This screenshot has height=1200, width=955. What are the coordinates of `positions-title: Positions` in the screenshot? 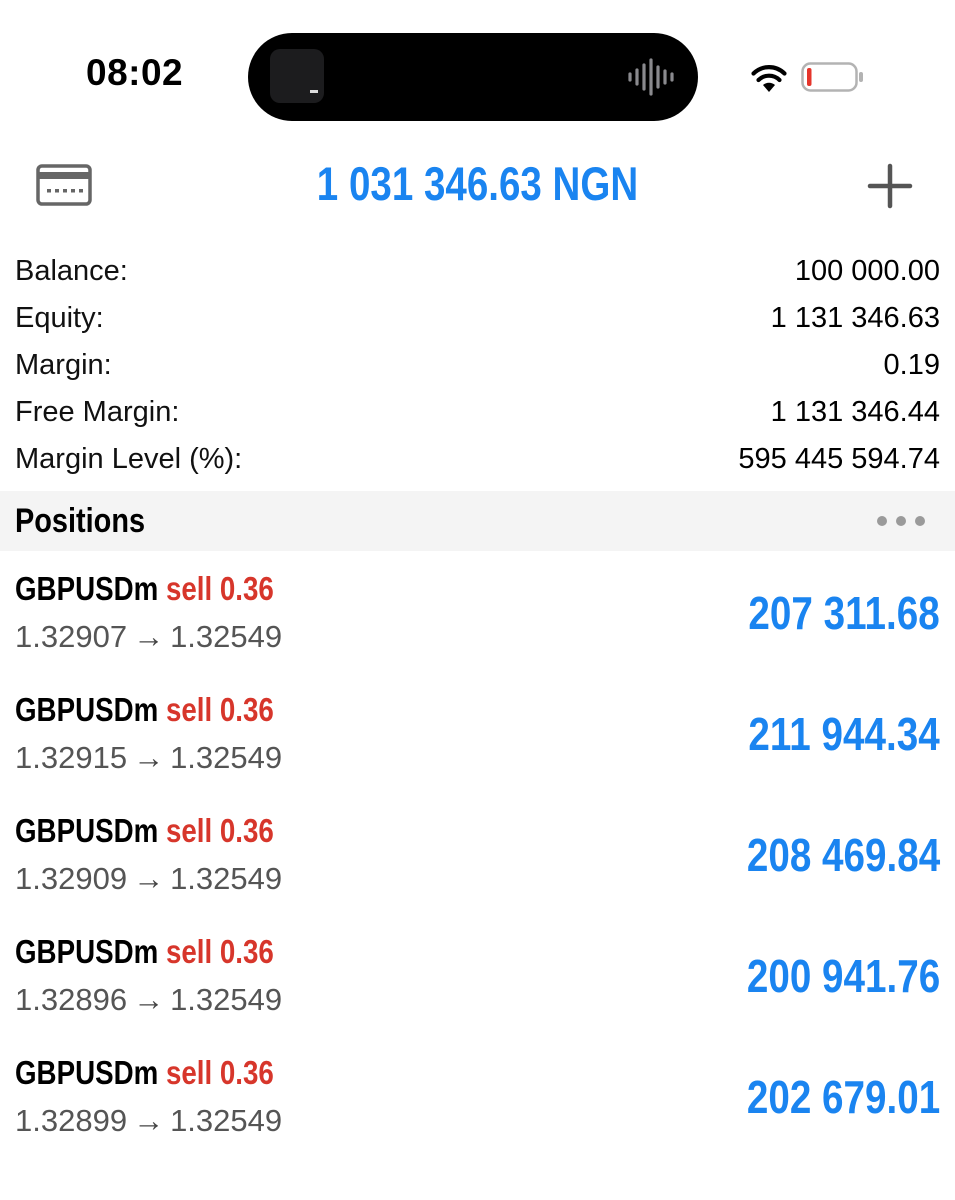 It's located at (80, 521).